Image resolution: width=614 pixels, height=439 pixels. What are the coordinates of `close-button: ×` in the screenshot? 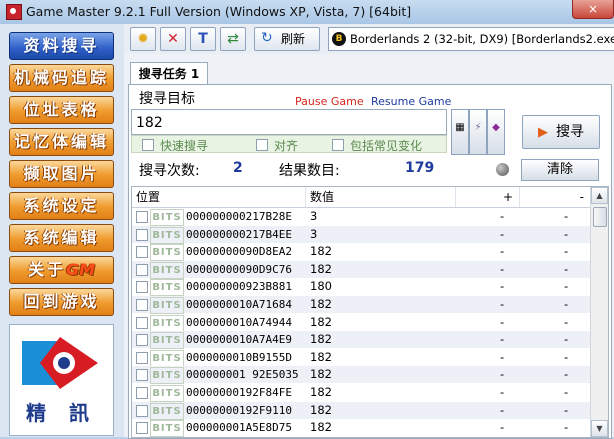 It's located at (593, 9).